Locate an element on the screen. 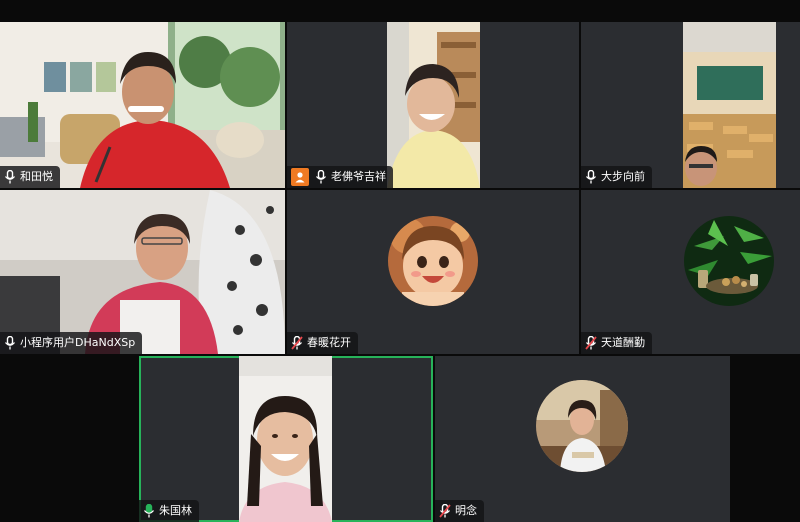  participant-name: 和田悦 is located at coordinates (36, 176).